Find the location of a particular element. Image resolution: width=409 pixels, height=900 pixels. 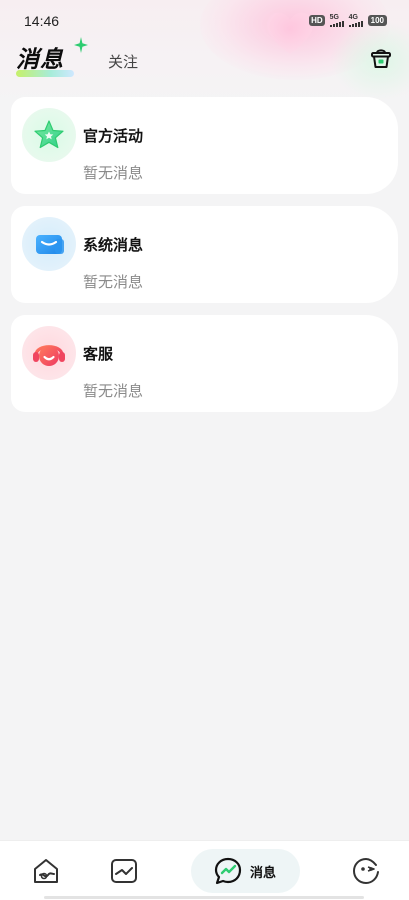

status-indicators: HD 5G 4G 100 is located at coordinates (348, 20).